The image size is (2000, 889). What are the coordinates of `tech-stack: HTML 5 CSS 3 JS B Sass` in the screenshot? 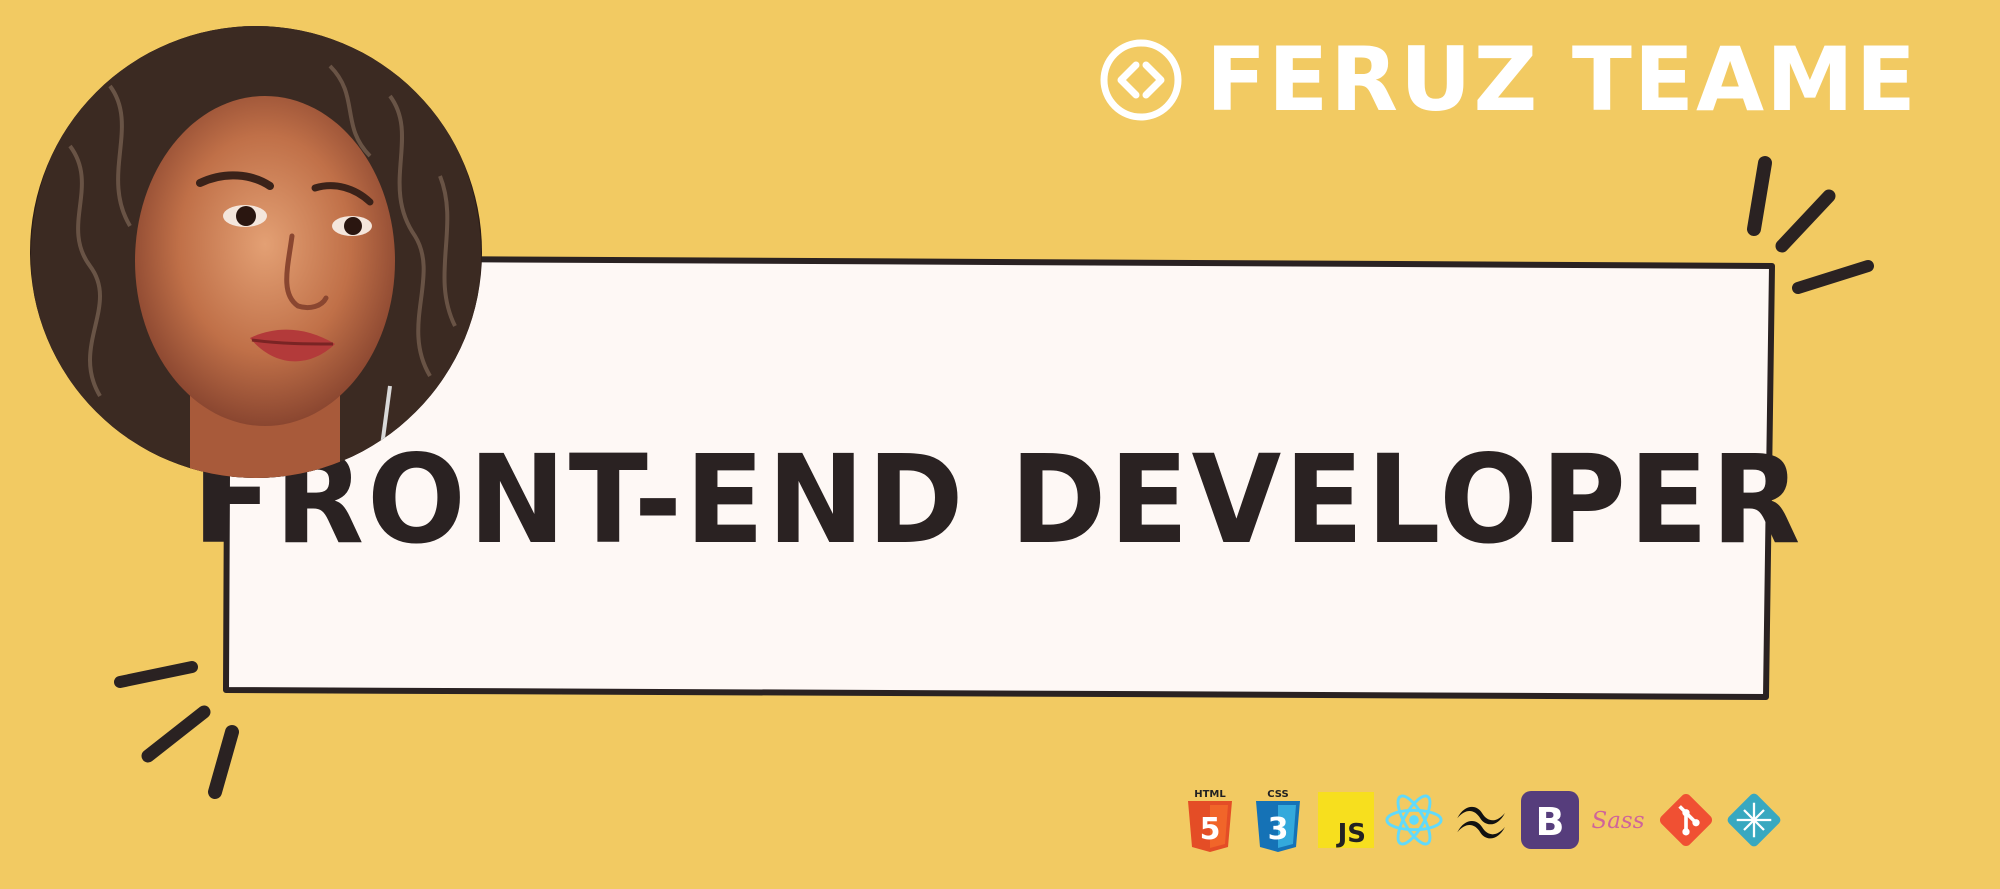 It's located at (1482, 820).